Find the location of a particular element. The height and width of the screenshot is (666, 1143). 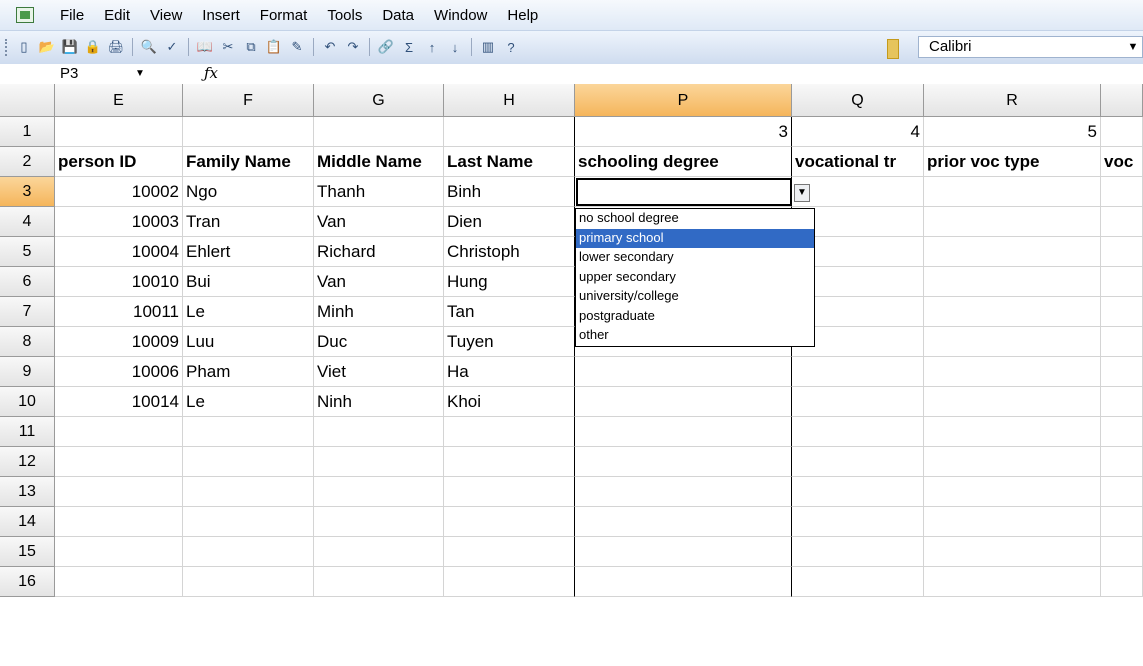

column-header-e: E is located at coordinates (119, 100).